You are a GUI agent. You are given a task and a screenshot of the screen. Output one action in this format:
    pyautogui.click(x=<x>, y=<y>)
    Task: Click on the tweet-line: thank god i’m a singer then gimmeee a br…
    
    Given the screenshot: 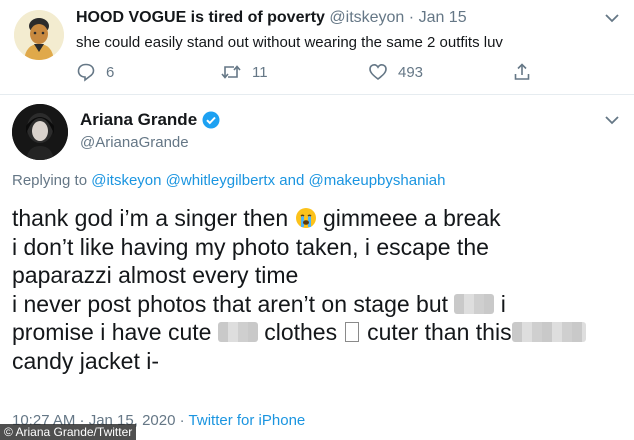 What is the action you would take?
    pyautogui.click(x=256, y=218)
    